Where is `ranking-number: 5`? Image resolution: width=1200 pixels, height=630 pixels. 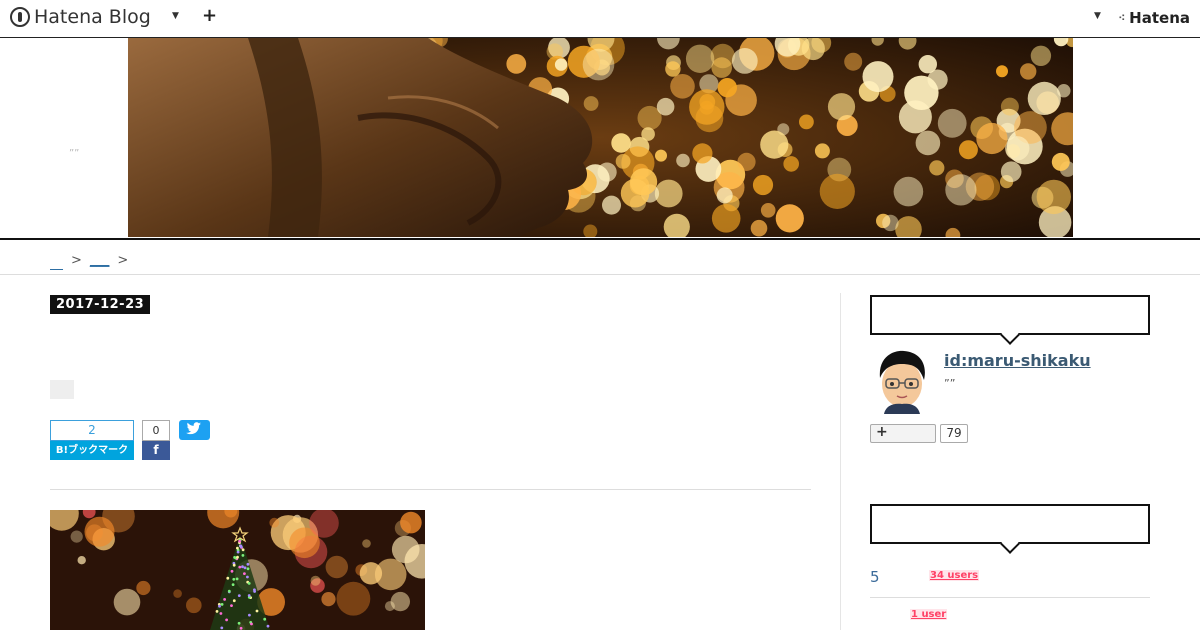
ranking-number: 5 is located at coordinates (875, 577).